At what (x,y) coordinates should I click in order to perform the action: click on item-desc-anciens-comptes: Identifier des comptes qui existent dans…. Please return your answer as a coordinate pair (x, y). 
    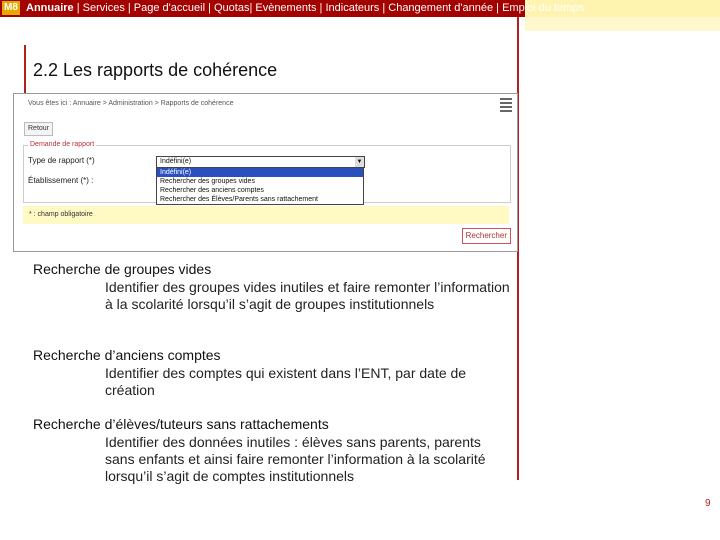
    Looking at the image, I should click on (286, 381).